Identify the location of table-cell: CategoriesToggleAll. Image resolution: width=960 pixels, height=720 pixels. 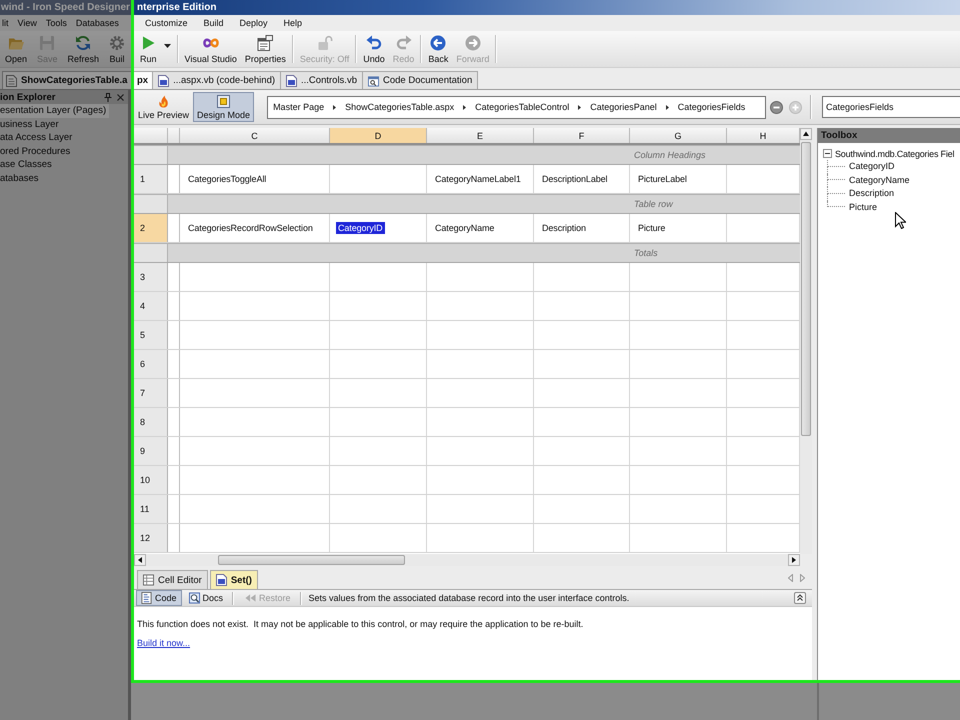
(255, 179).